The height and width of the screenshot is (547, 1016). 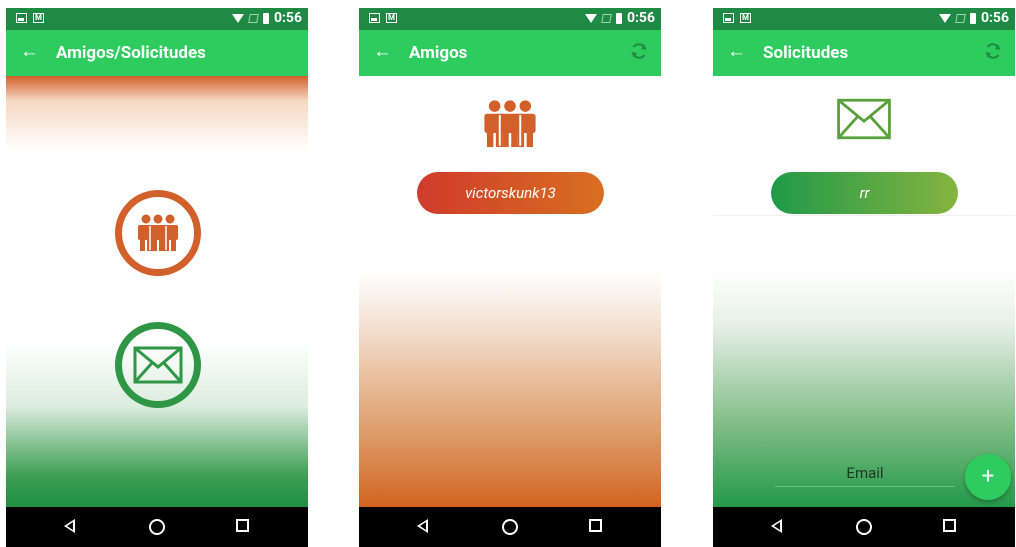 I want to click on email-field: Email, so click(x=865, y=475).